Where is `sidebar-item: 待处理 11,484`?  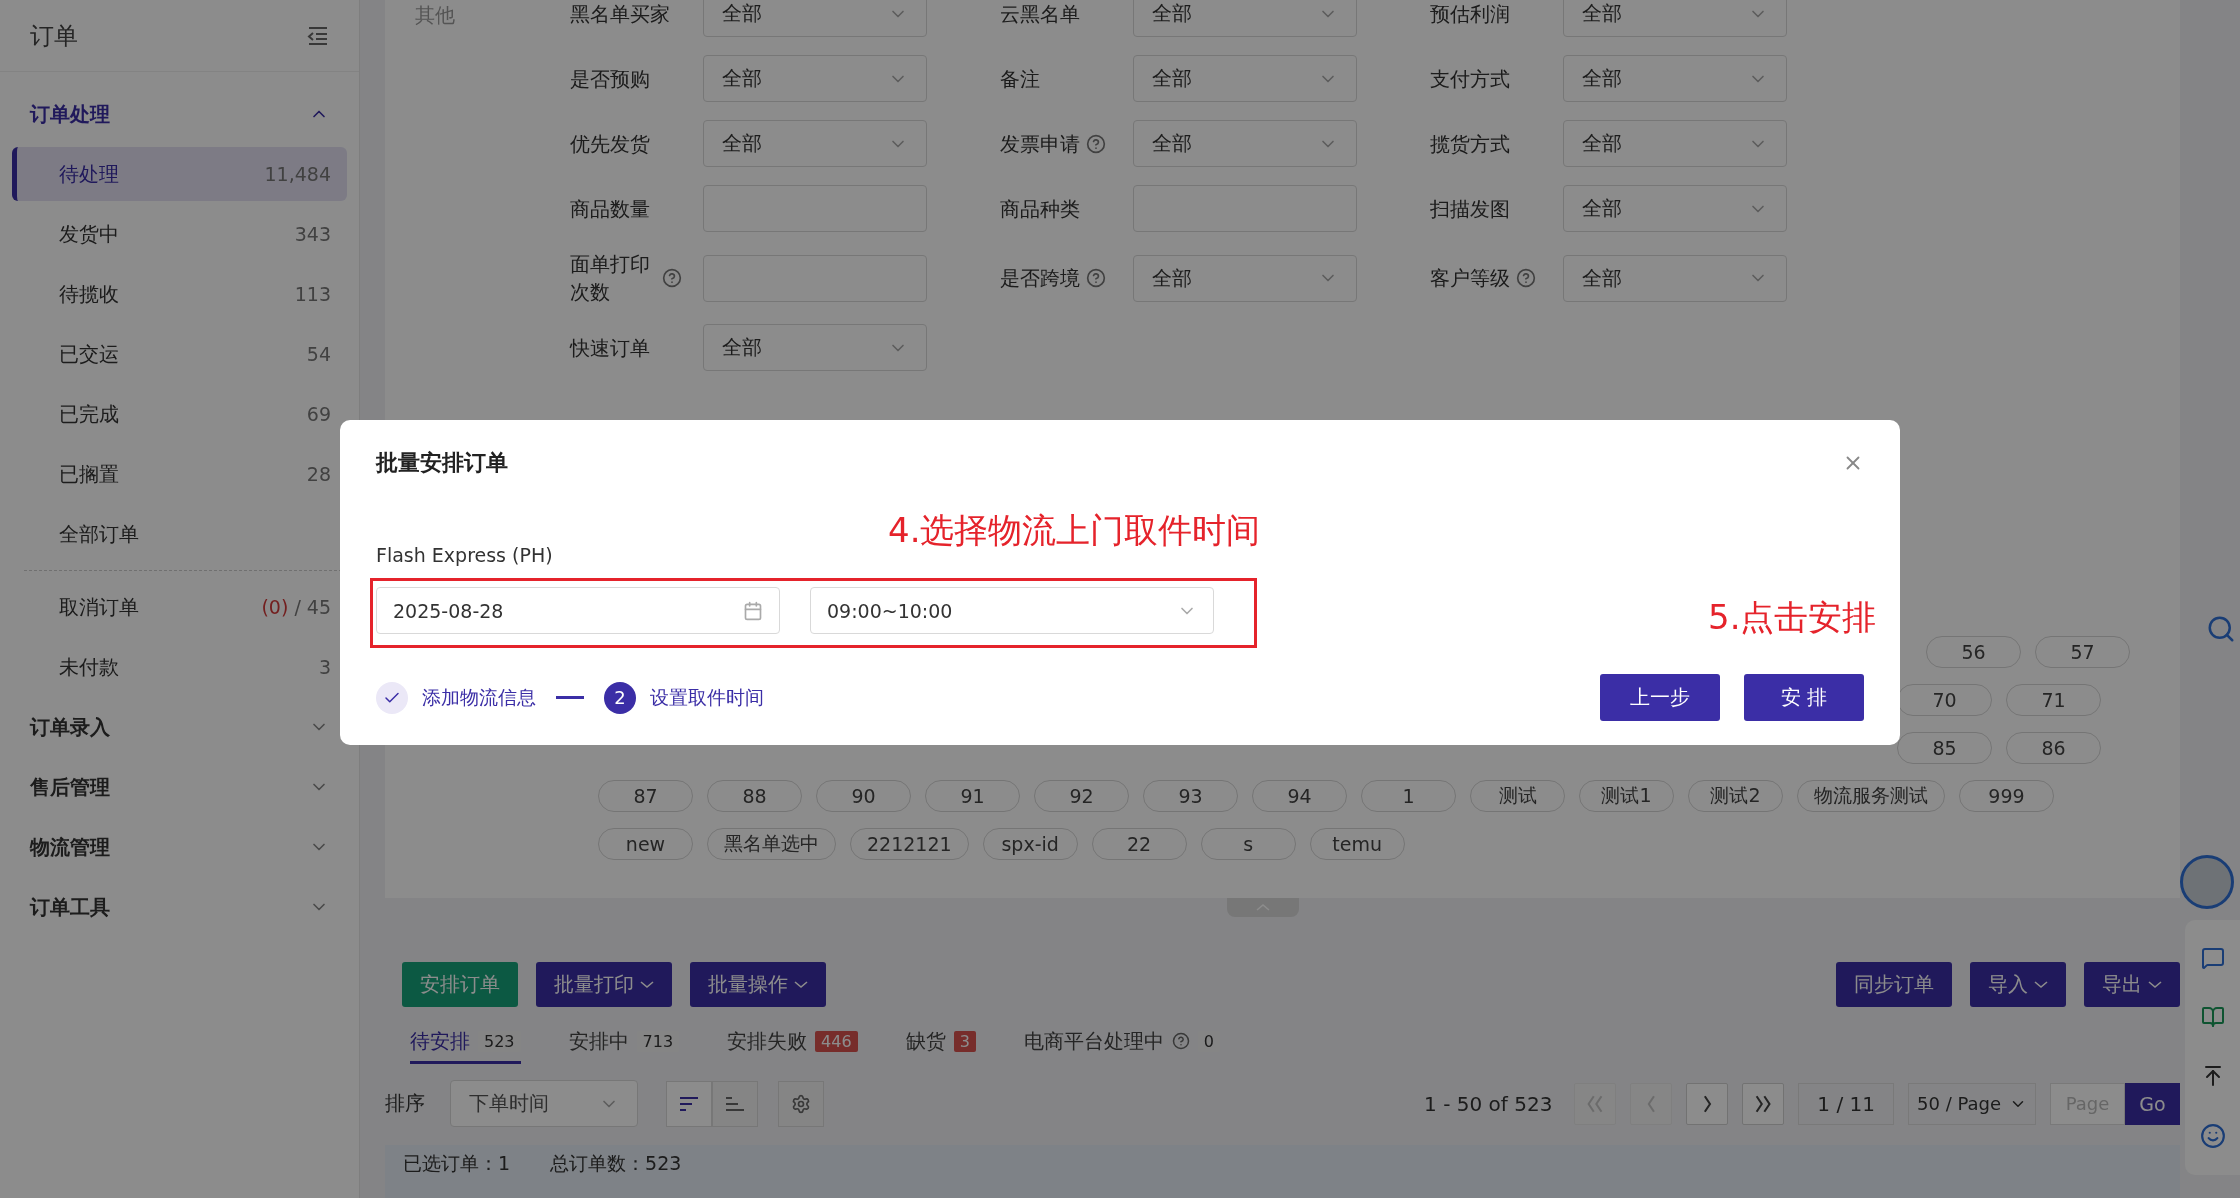 sidebar-item: 待处理 11,484 is located at coordinates (179, 174).